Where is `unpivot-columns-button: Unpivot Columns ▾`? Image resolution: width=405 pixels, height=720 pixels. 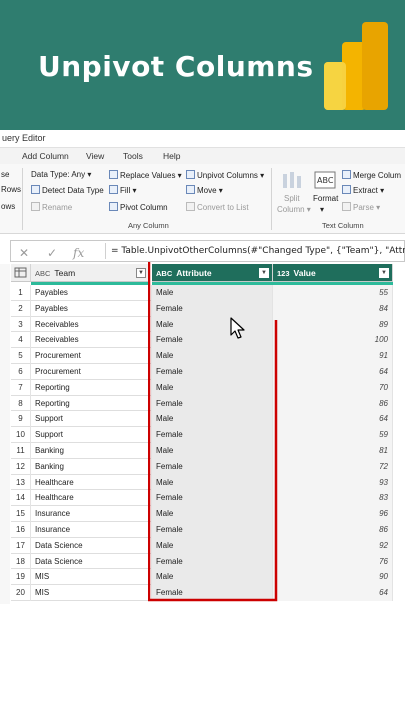
unpivot-columns-button: Unpivot Columns ▾ is located at coordinates (225, 175).